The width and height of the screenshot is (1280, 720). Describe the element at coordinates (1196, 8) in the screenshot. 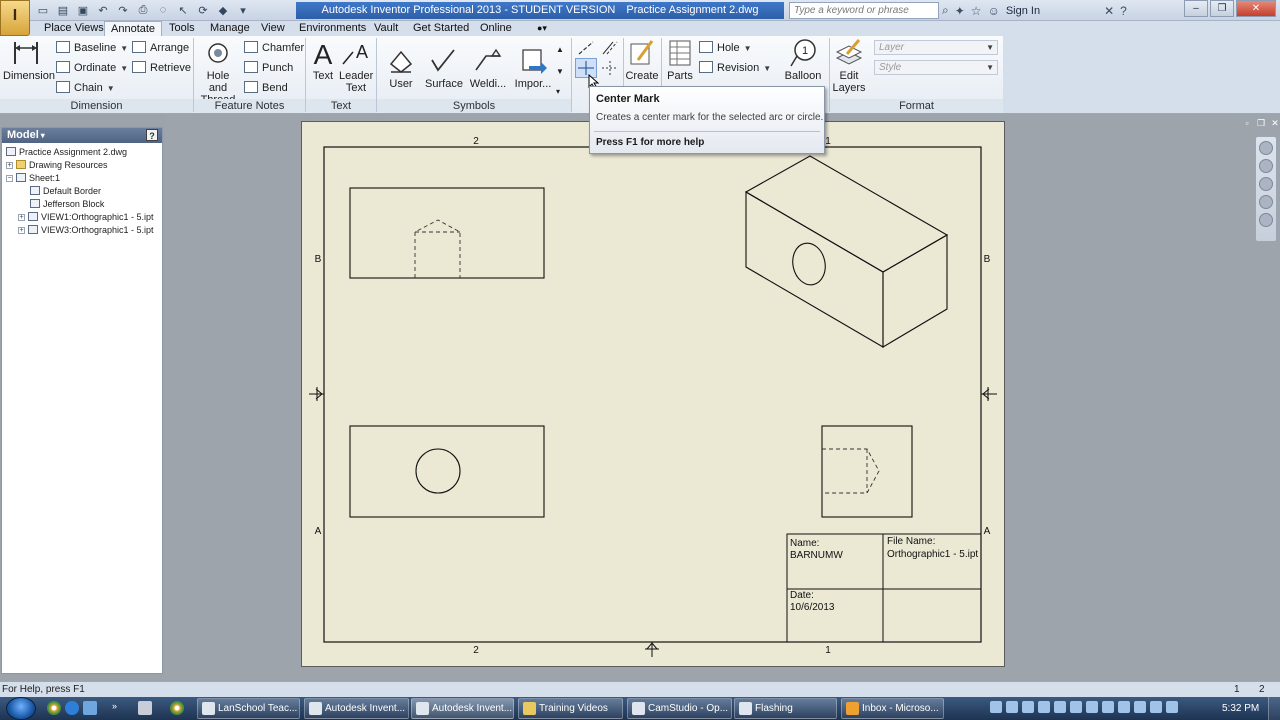

I see `minimize-icon: –` at that location.